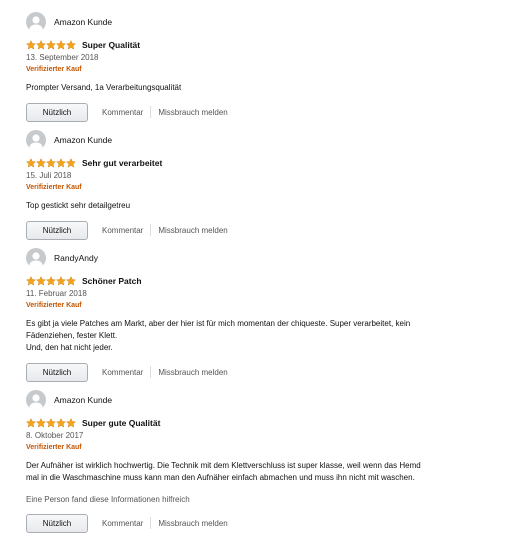 This screenshot has height=538, width=510. I want to click on review-date: 8. Oktober 2017, so click(55, 435).